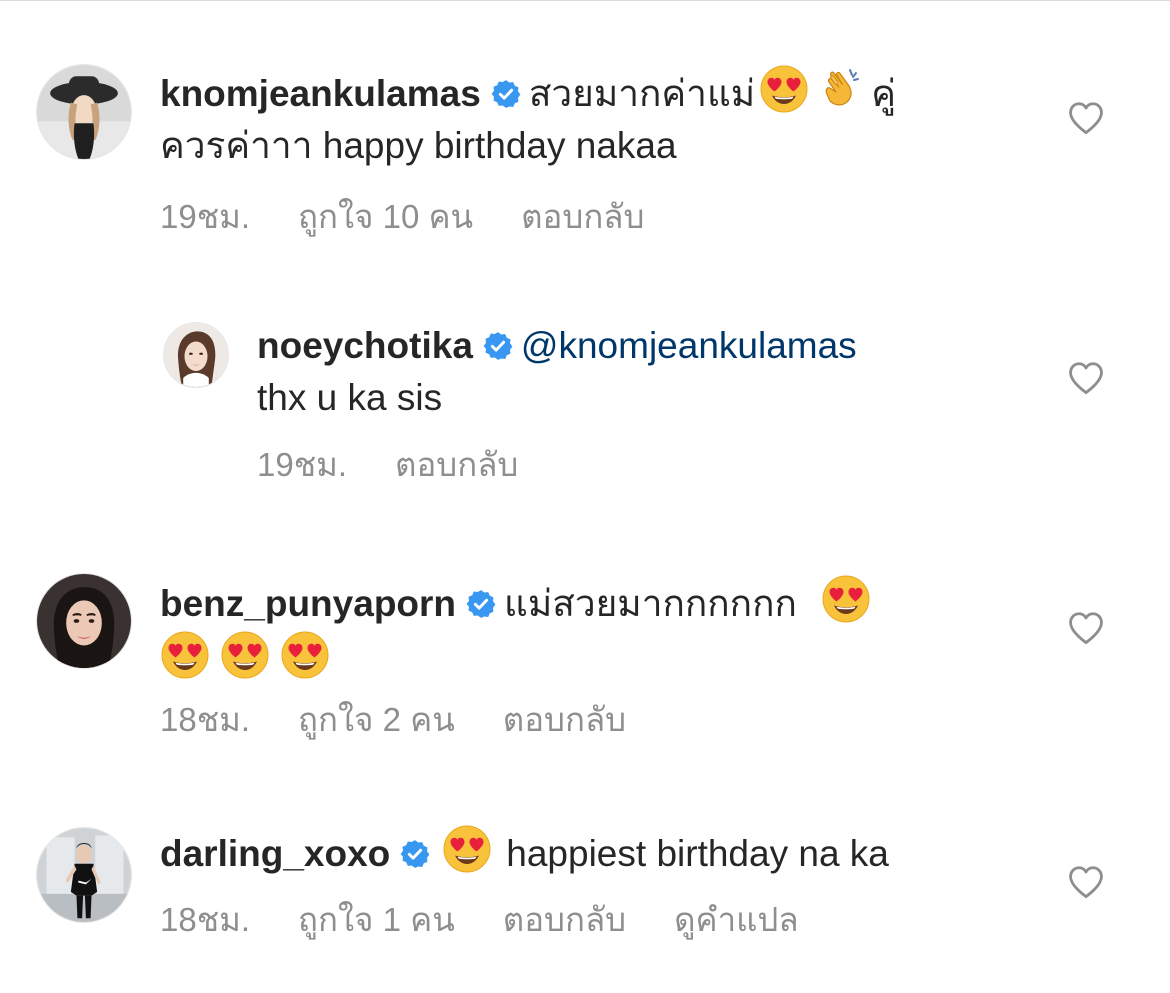 Image resolution: width=1170 pixels, height=993 pixels. Describe the element at coordinates (275, 853) in the screenshot. I see `username: darling_xoxo` at that location.